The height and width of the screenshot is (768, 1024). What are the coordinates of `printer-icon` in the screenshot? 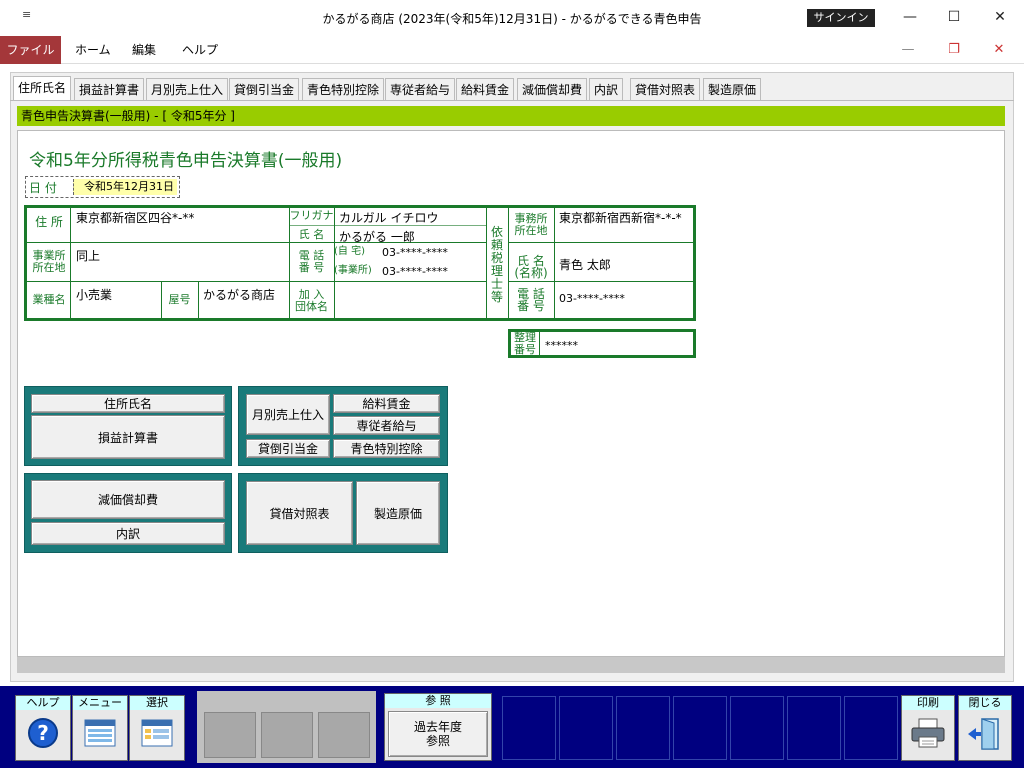 It's located at (928, 733).